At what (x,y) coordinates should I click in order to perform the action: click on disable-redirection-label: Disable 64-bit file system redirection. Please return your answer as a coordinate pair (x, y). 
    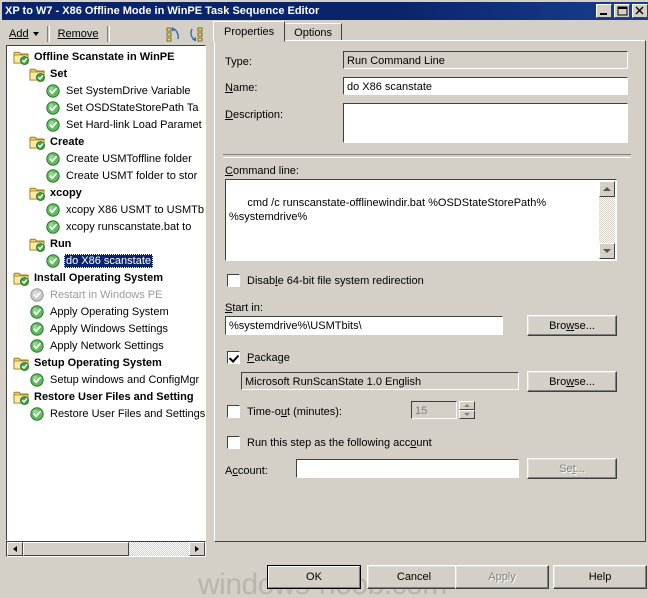
    Looking at the image, I should click on (335, 281).